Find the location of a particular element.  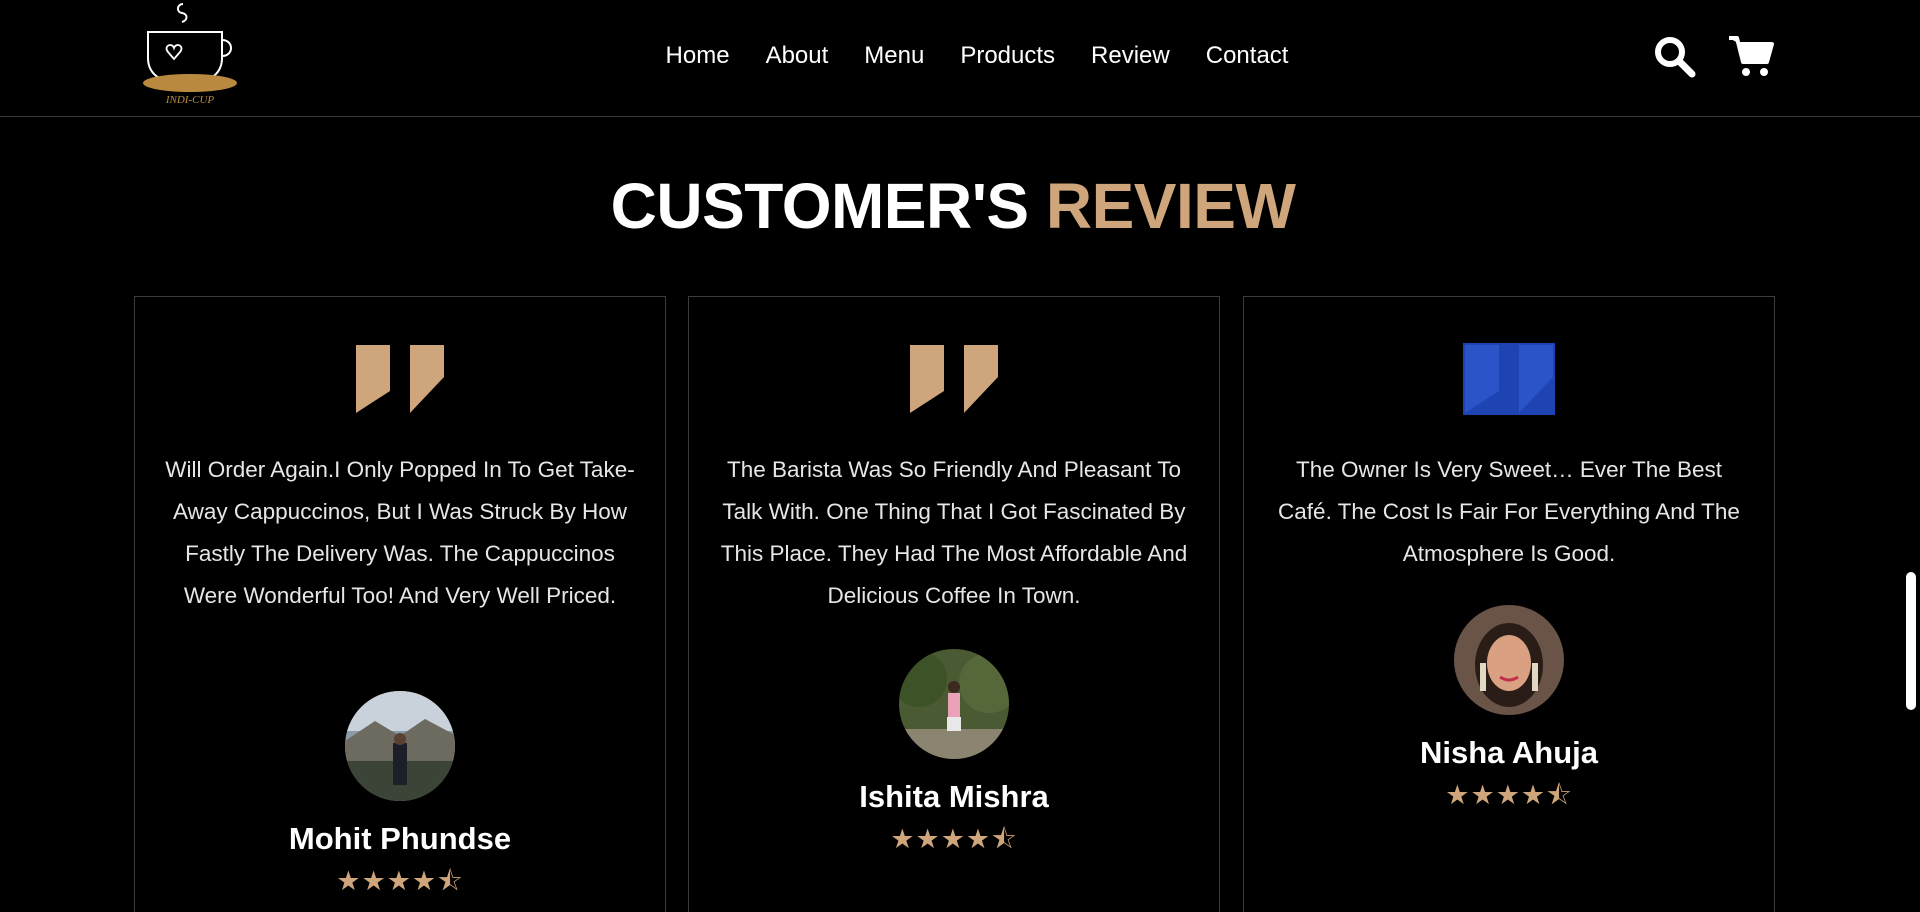

reviewer-name: Ishita Mishra is located at coordinates (954, 796).